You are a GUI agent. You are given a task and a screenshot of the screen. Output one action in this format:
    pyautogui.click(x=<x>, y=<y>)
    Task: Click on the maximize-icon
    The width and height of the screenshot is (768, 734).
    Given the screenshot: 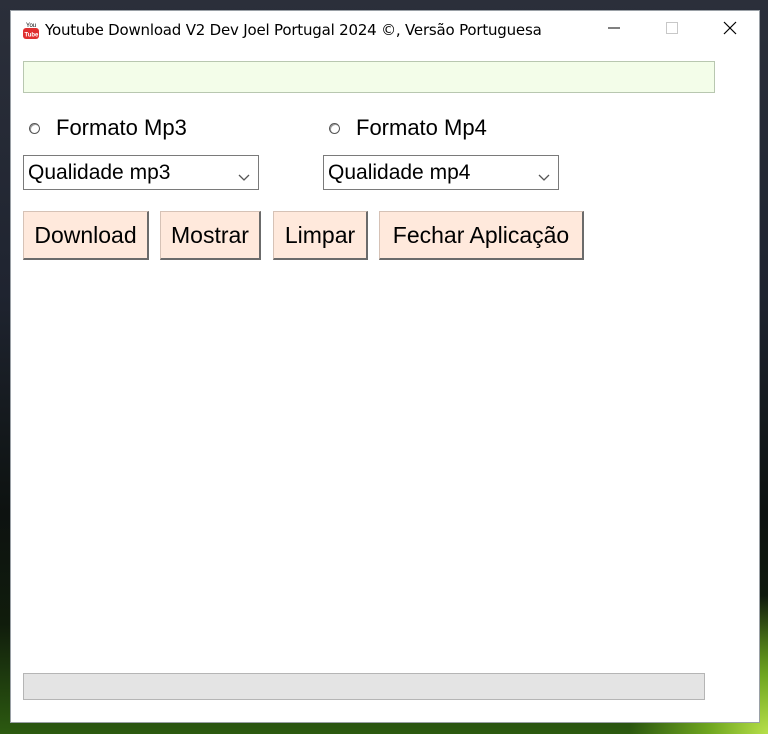 What is the action you would take?
    pyautogui.click(x=672, y=30)
    